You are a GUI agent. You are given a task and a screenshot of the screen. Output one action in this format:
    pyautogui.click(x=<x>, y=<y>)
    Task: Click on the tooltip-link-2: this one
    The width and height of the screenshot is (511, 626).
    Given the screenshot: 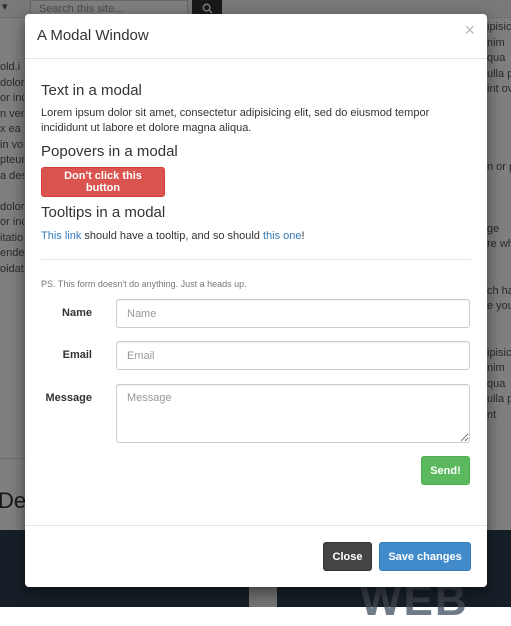 What is the action you would take?
    pyautogui.click(x=282, y=236)
    